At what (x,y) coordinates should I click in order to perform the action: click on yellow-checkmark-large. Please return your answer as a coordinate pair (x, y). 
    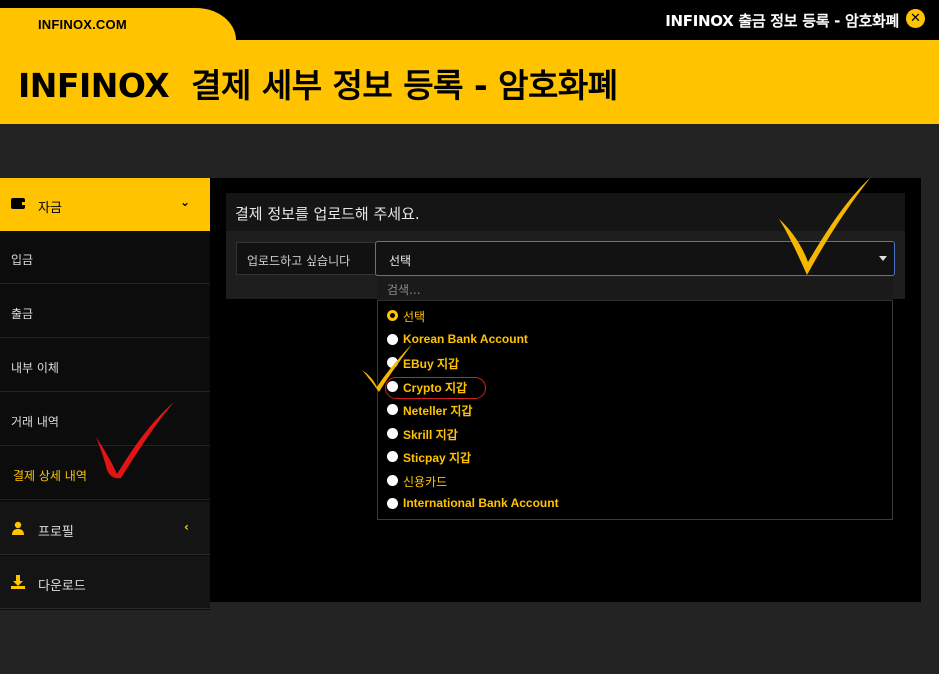
    Looking at the image, I should click on (825, 226).